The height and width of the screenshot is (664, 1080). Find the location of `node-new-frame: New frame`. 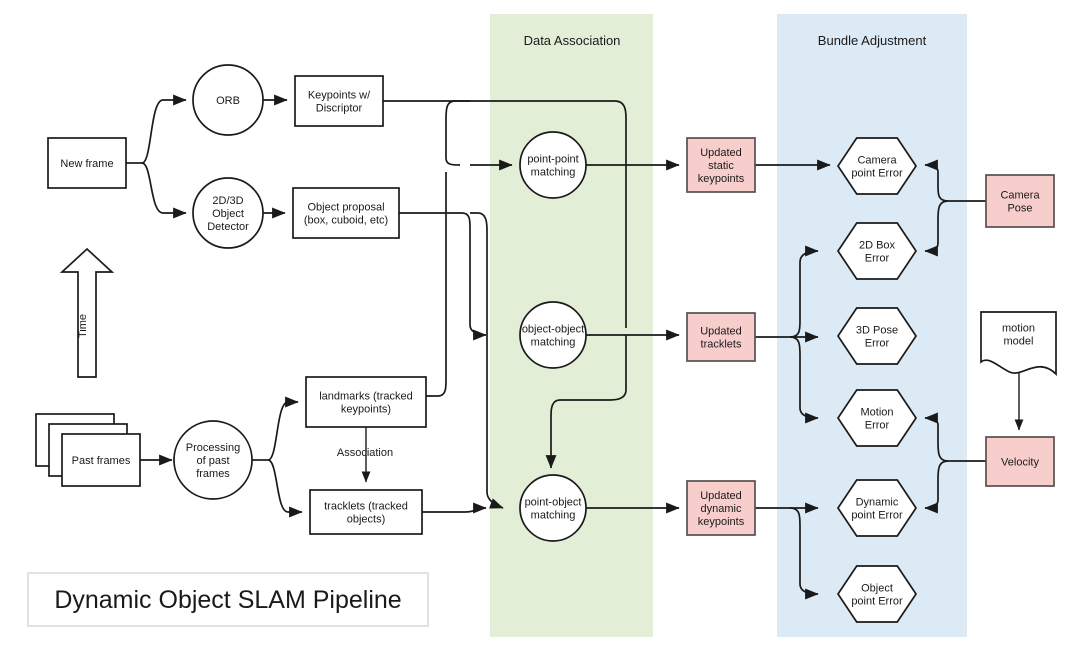

node-new-frame: New frame is located at coordinates (87, 163).